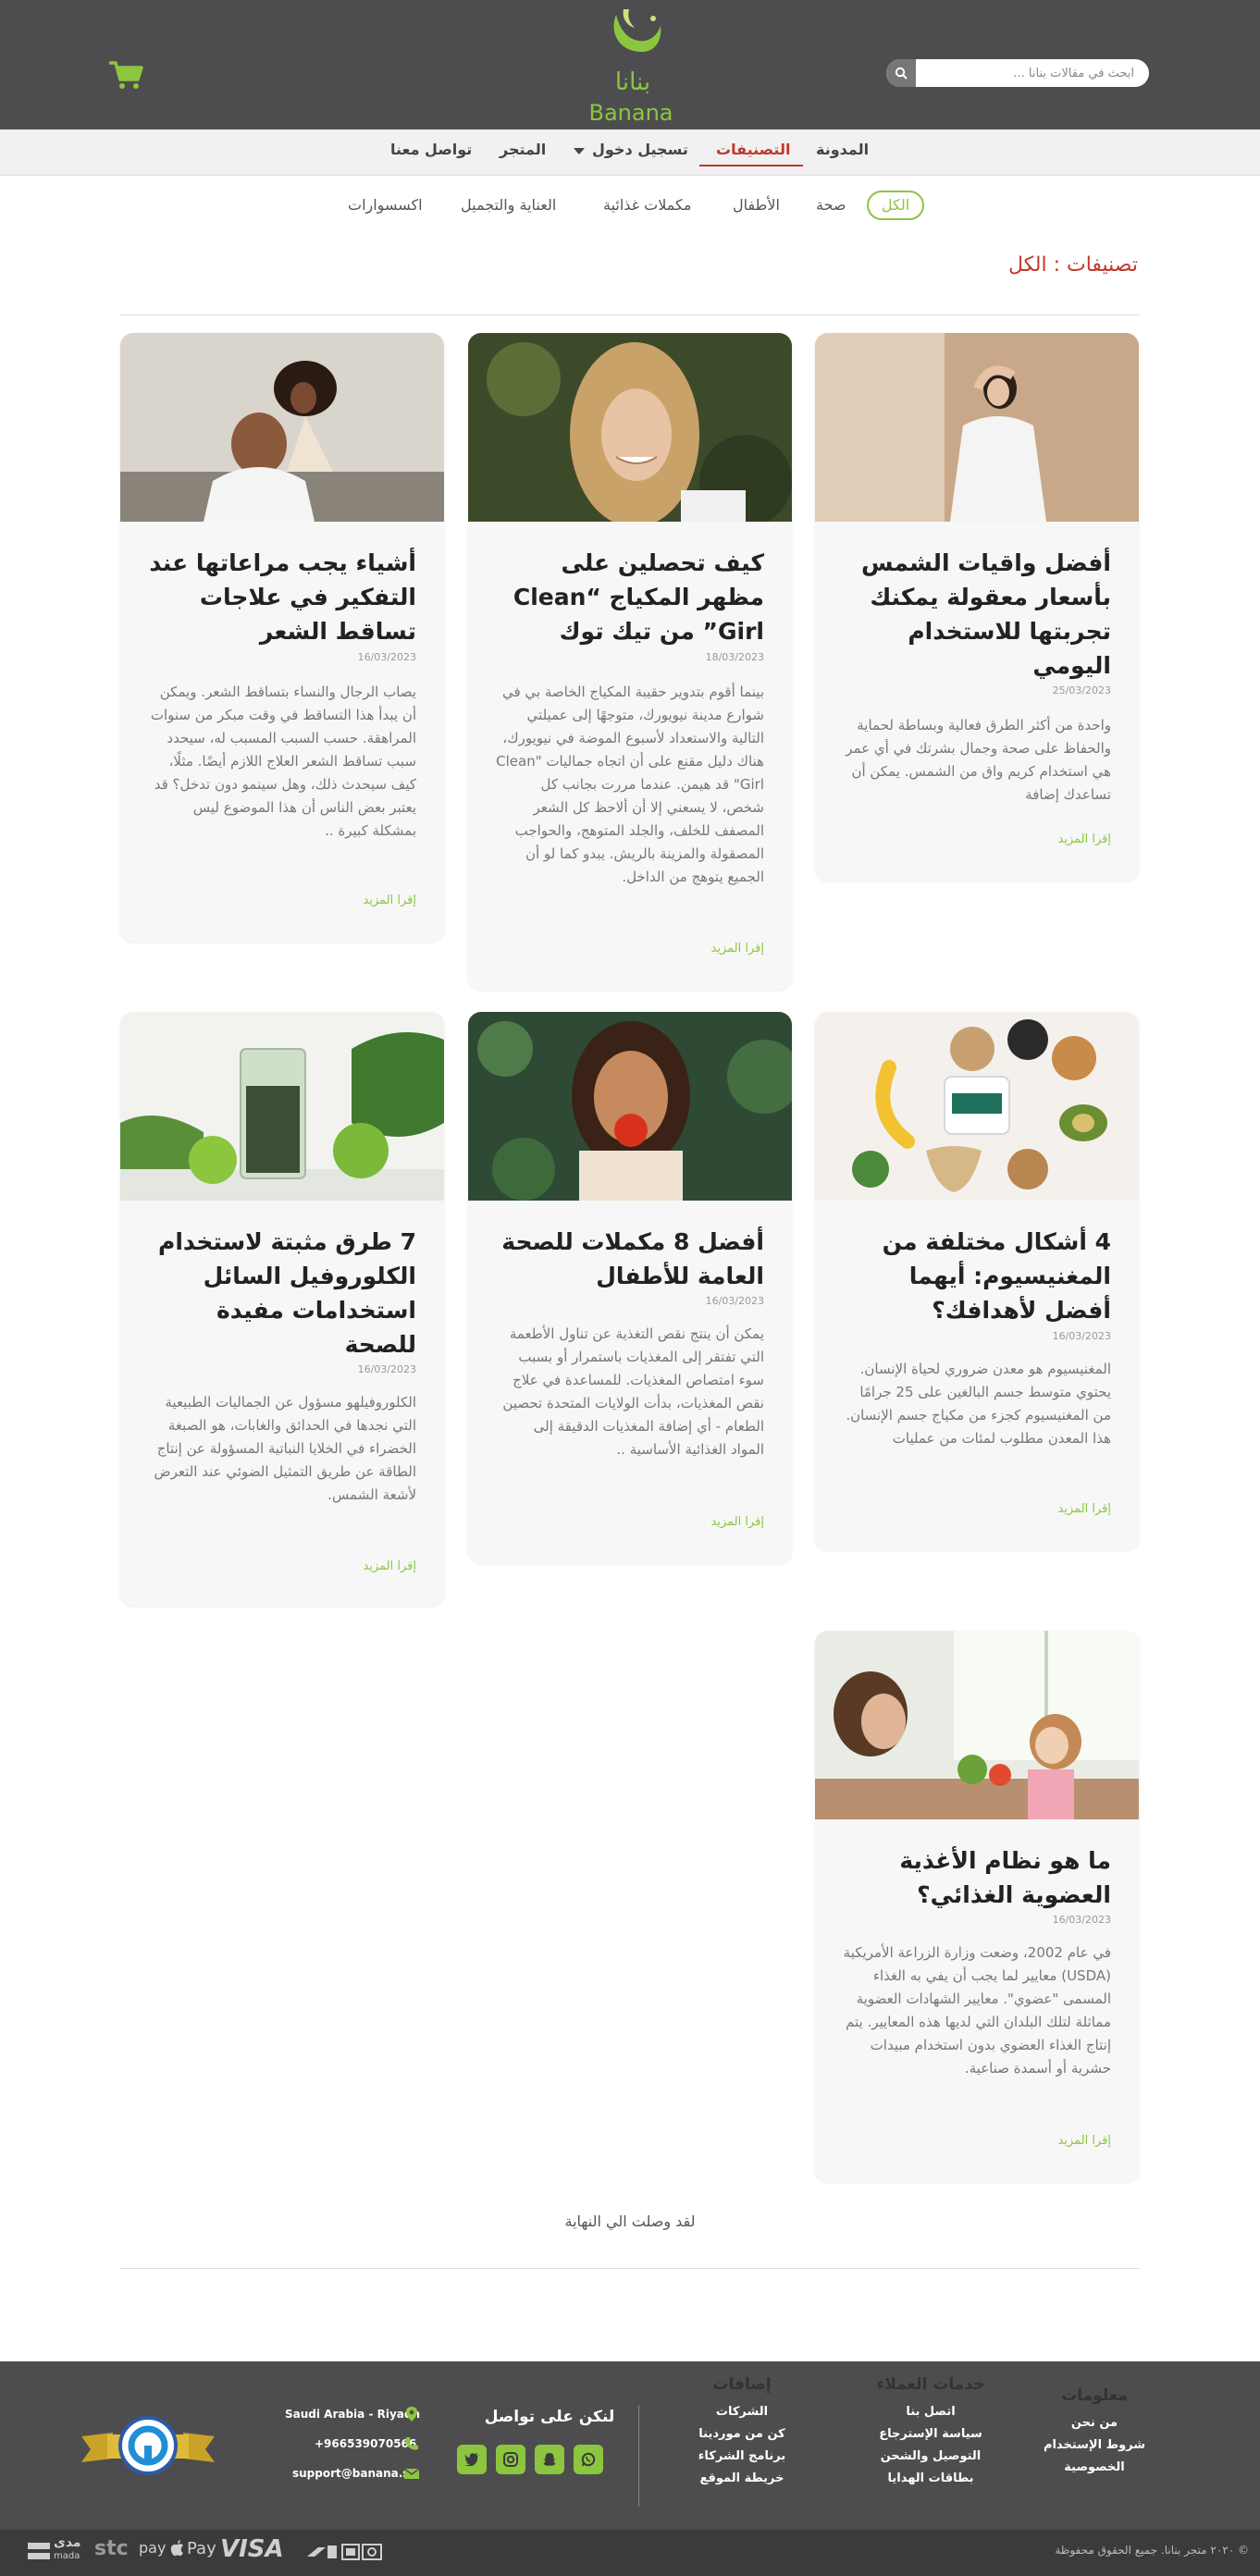  What do you see at coordinates (125, 75) in the screenshot?
I see `cart-icon` at bounding box center [125, 75].